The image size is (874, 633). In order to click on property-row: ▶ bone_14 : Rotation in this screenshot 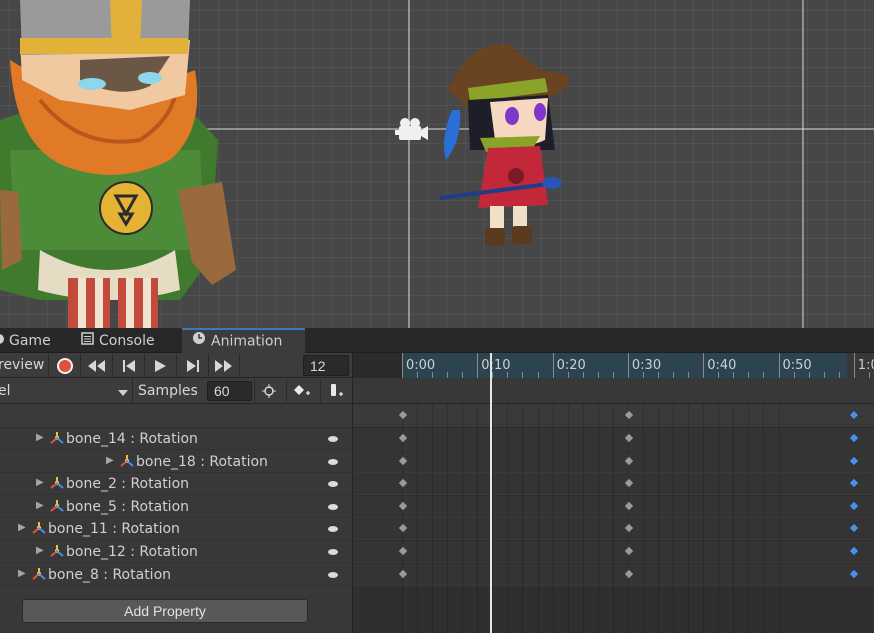, I will do `click(176, 439)`.